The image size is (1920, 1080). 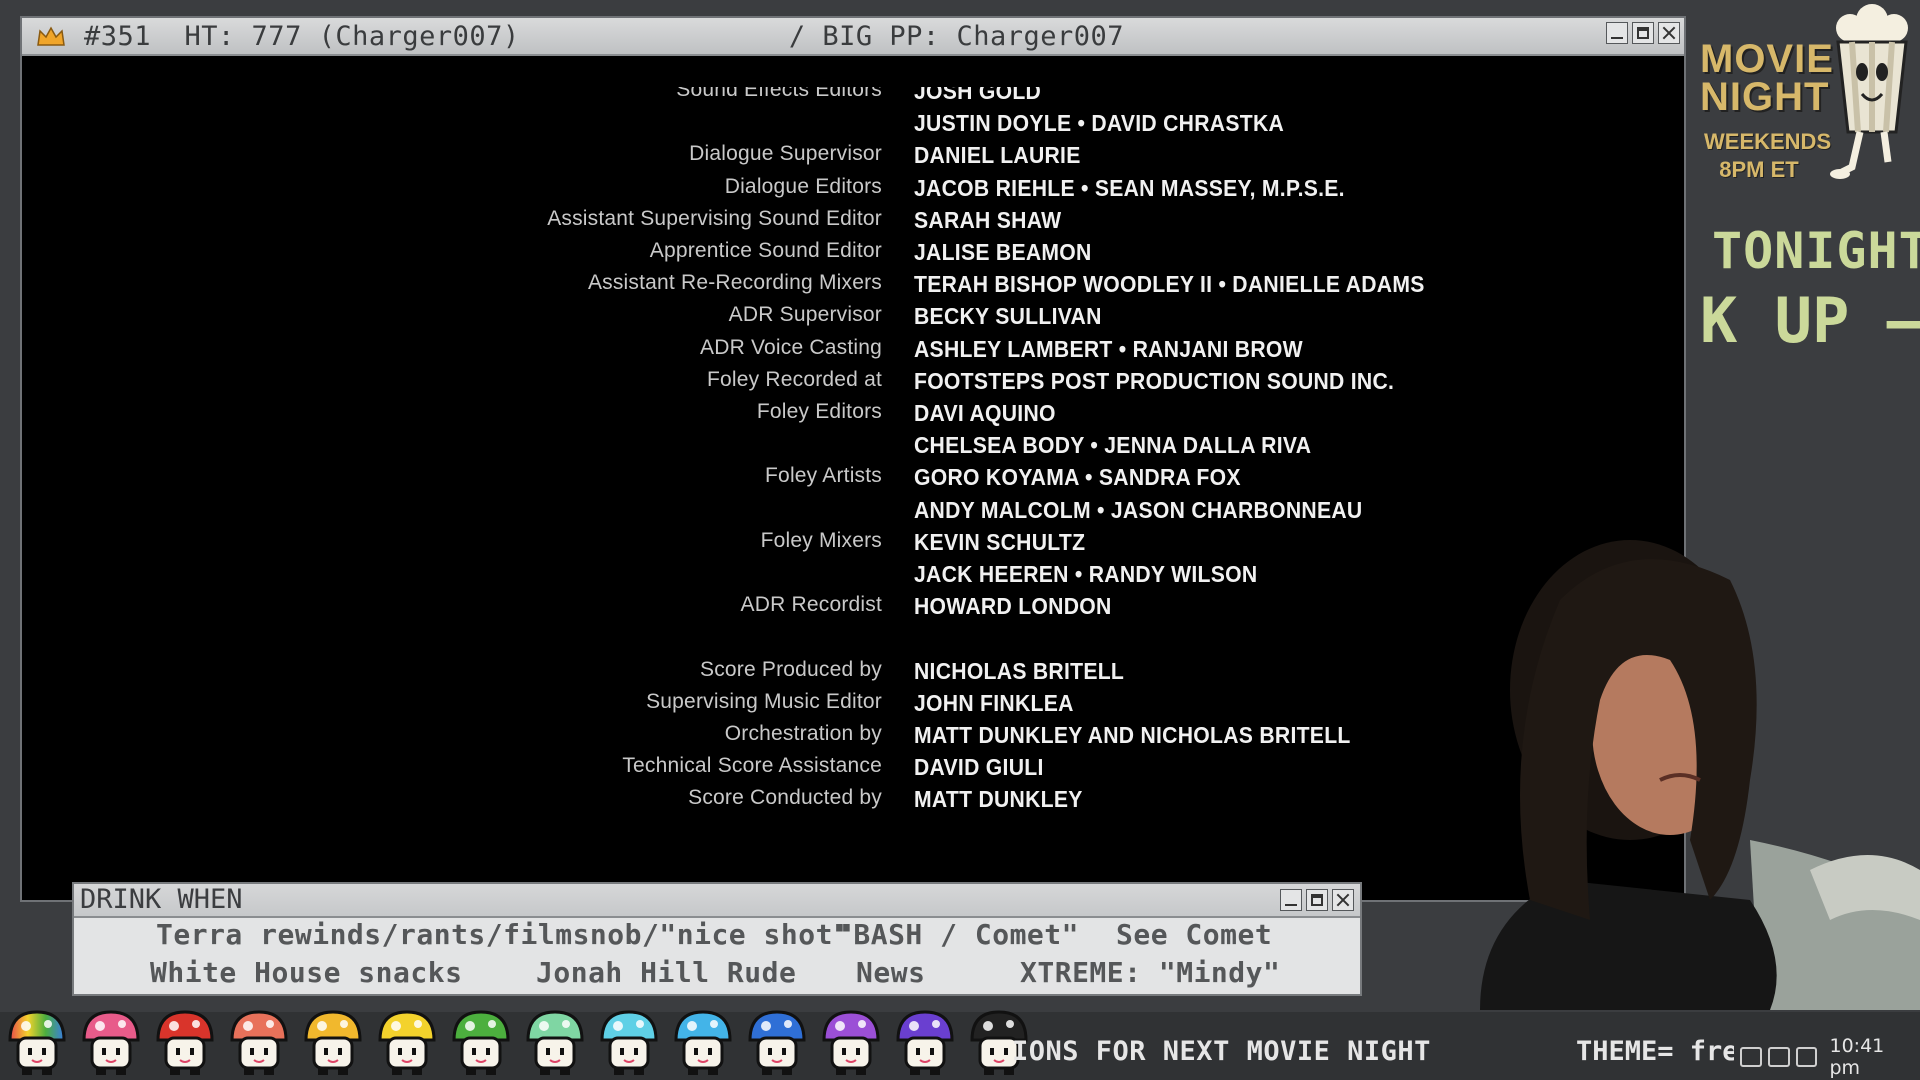 What do you see at coordinates (1816, 251) in the screenshot?
I see `tonight-label: TONIGHT:` at bounding box center [1816, 251].